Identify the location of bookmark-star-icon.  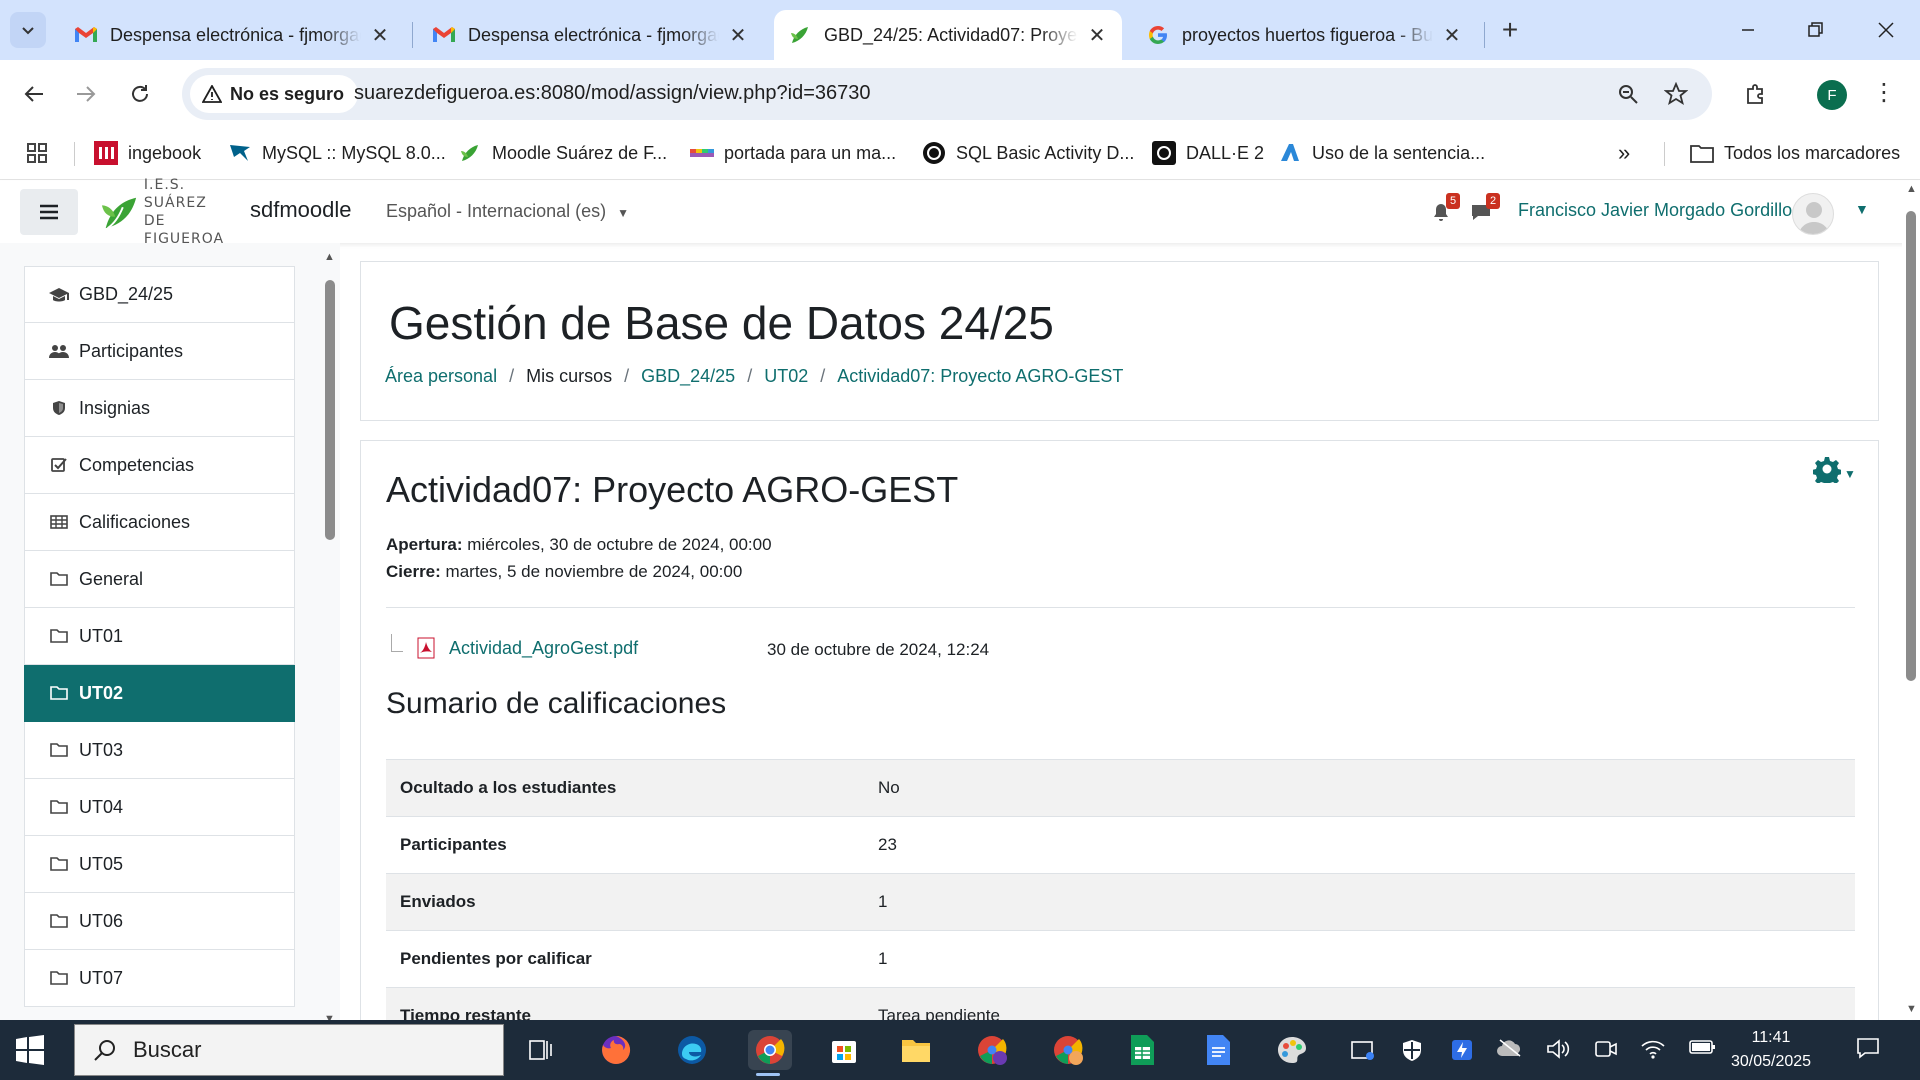
(1676, 94).